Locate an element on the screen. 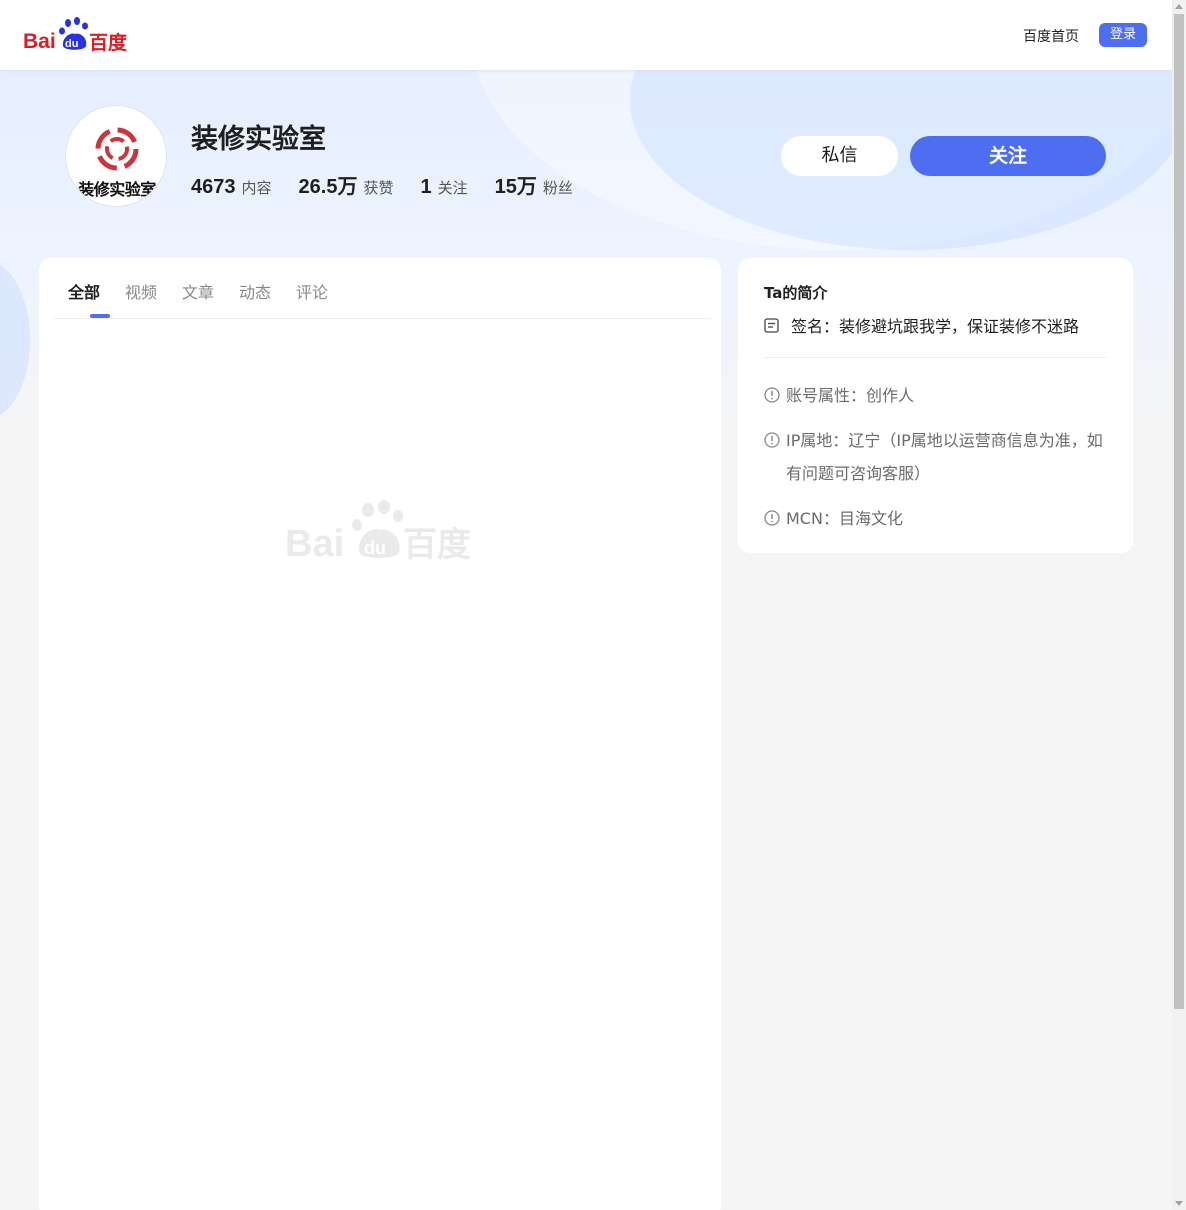 The width and height of the screenshot is (1186, 1210). content-tabs: 全部 视频 文章 动态 评论 is located at coordinates (382, 288).